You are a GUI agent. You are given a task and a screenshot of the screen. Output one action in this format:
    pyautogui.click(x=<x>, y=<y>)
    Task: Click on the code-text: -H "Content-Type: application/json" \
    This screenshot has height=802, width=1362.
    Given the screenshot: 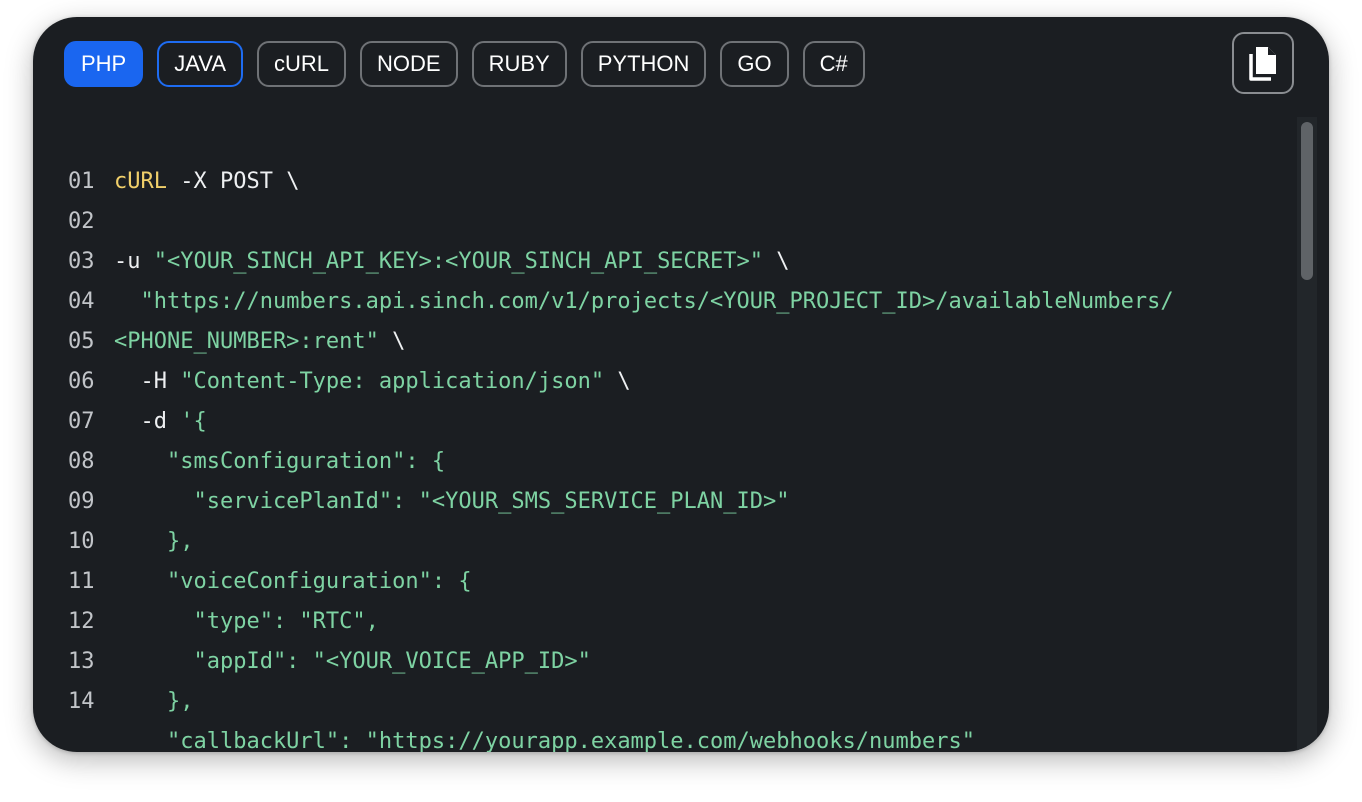 What is the action you would take?
    pyautogui.click(x=372, y=382)
    